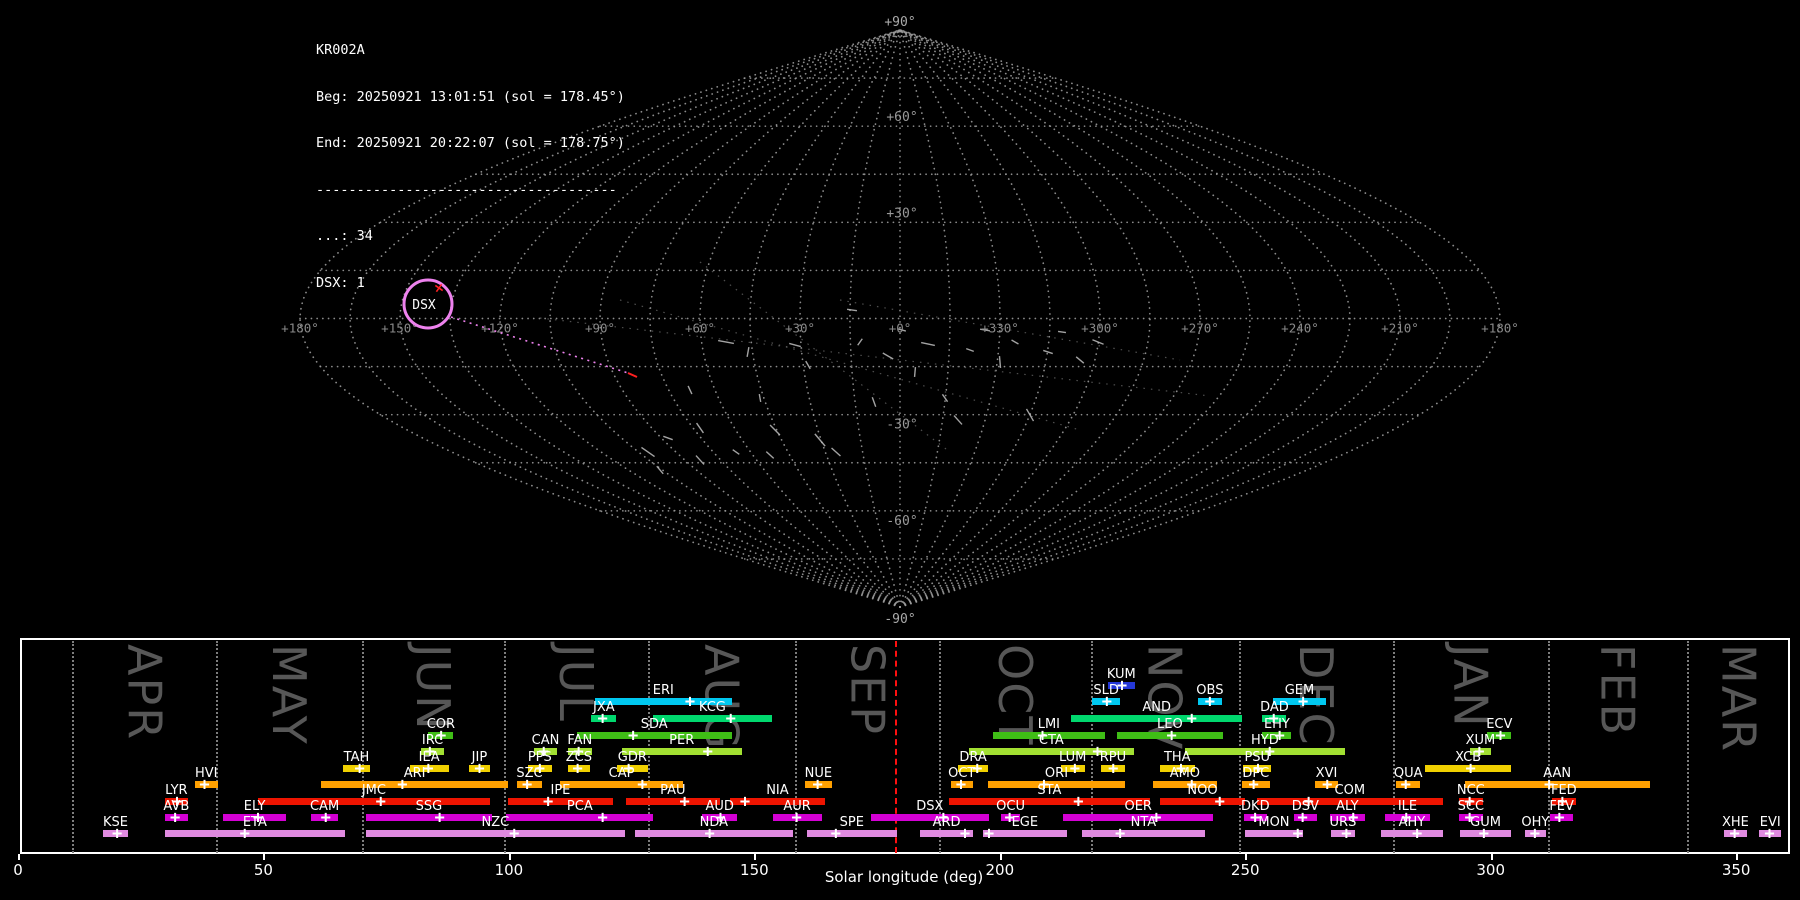 The height and width of the screenshot is (900, 1800). What do you see at coordinates (946, 822) in the screenshot?
I see `shower-label-ard: ARD` at bounding box center [946, 822].